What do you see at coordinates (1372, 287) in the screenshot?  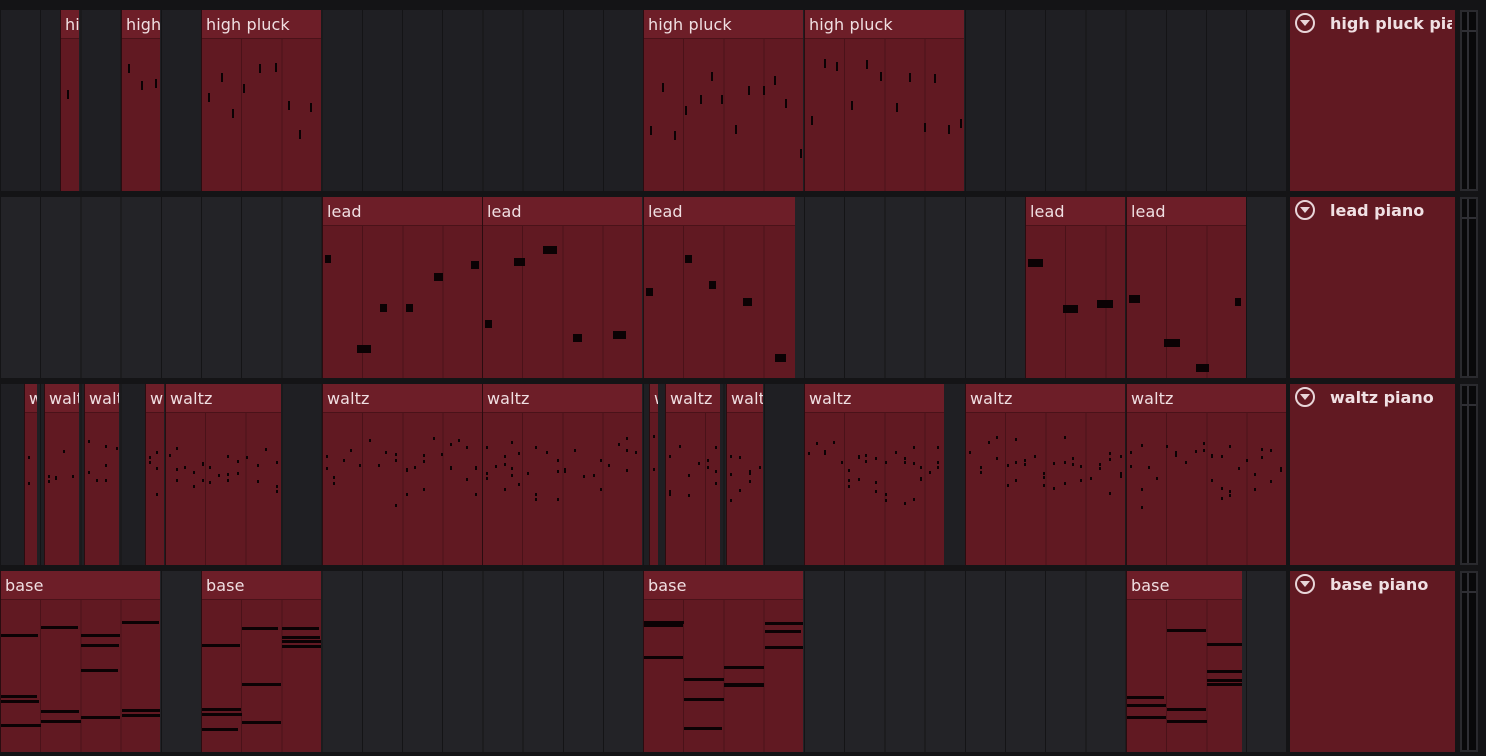 I see `track-header: lead piano` at bounding box center [1372, 287].